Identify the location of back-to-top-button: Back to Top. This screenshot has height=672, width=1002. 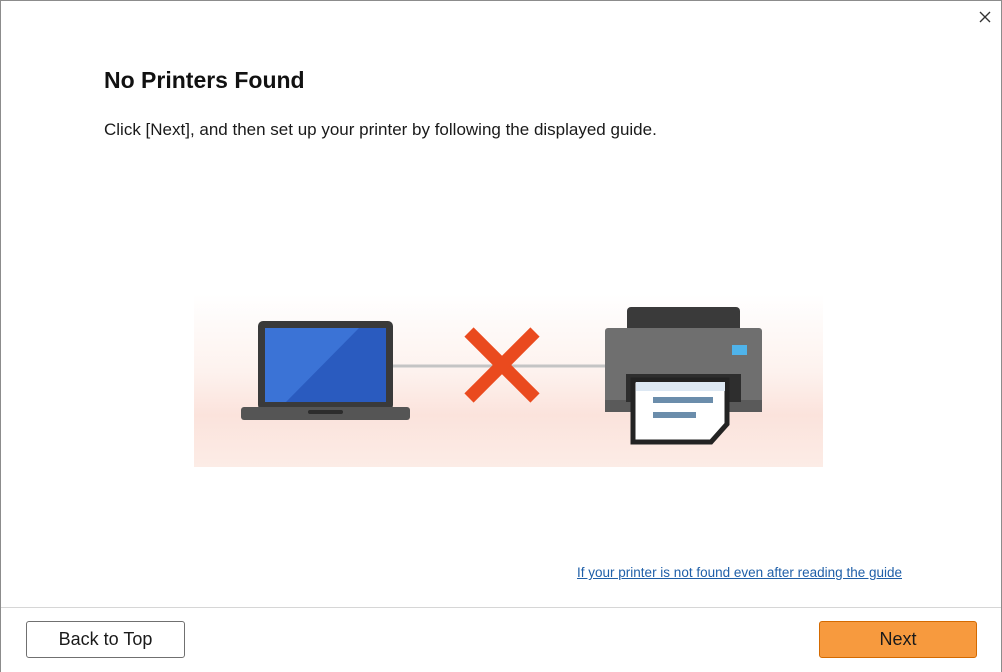
(105, 639).